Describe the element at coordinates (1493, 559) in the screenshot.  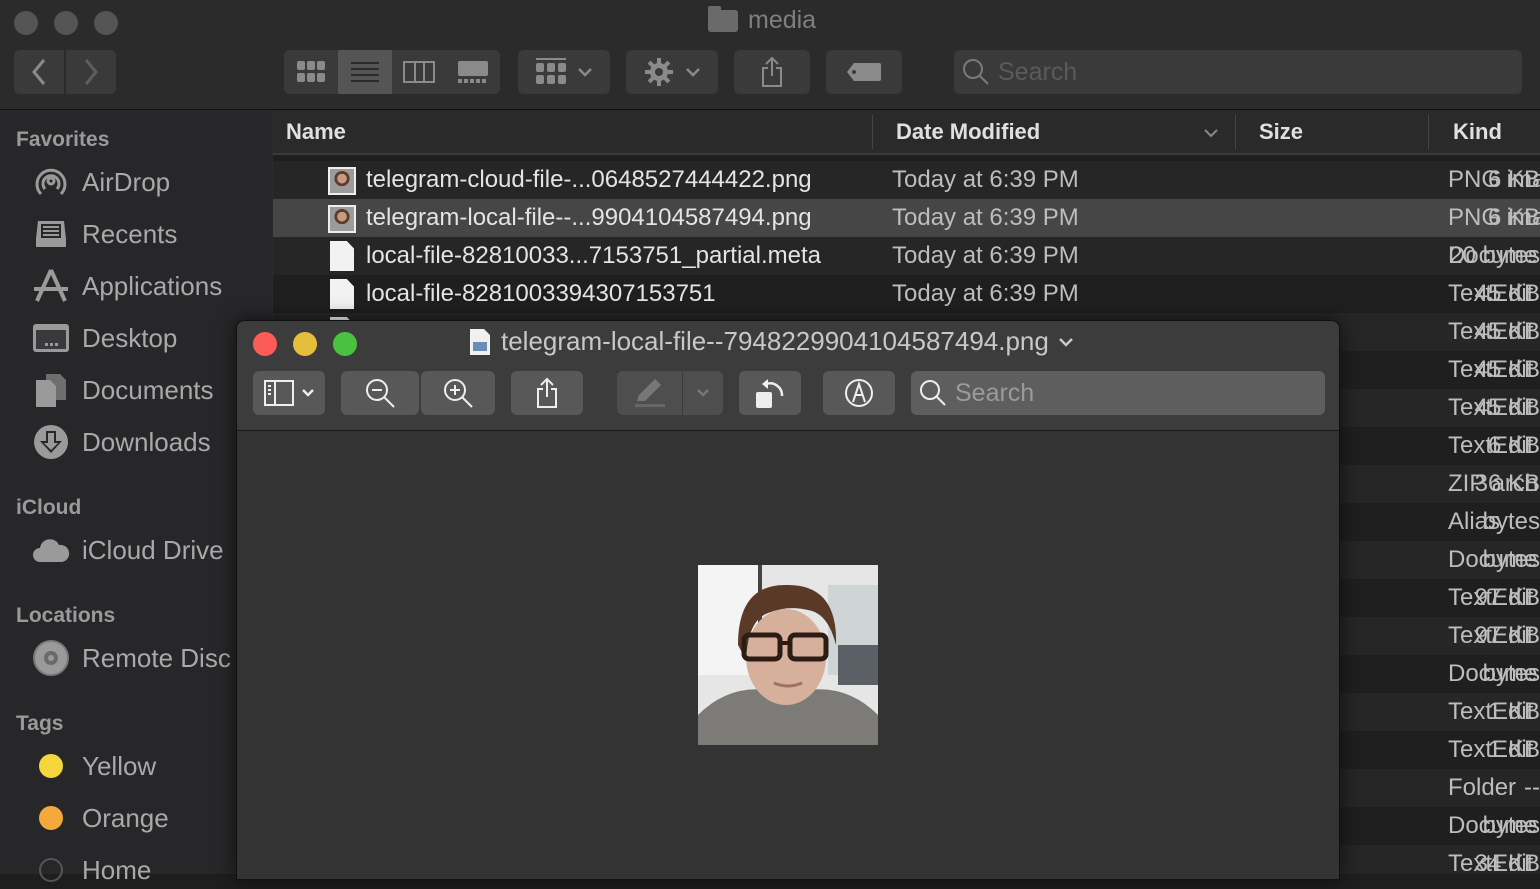
I see `file-kind: Docume` at that location.